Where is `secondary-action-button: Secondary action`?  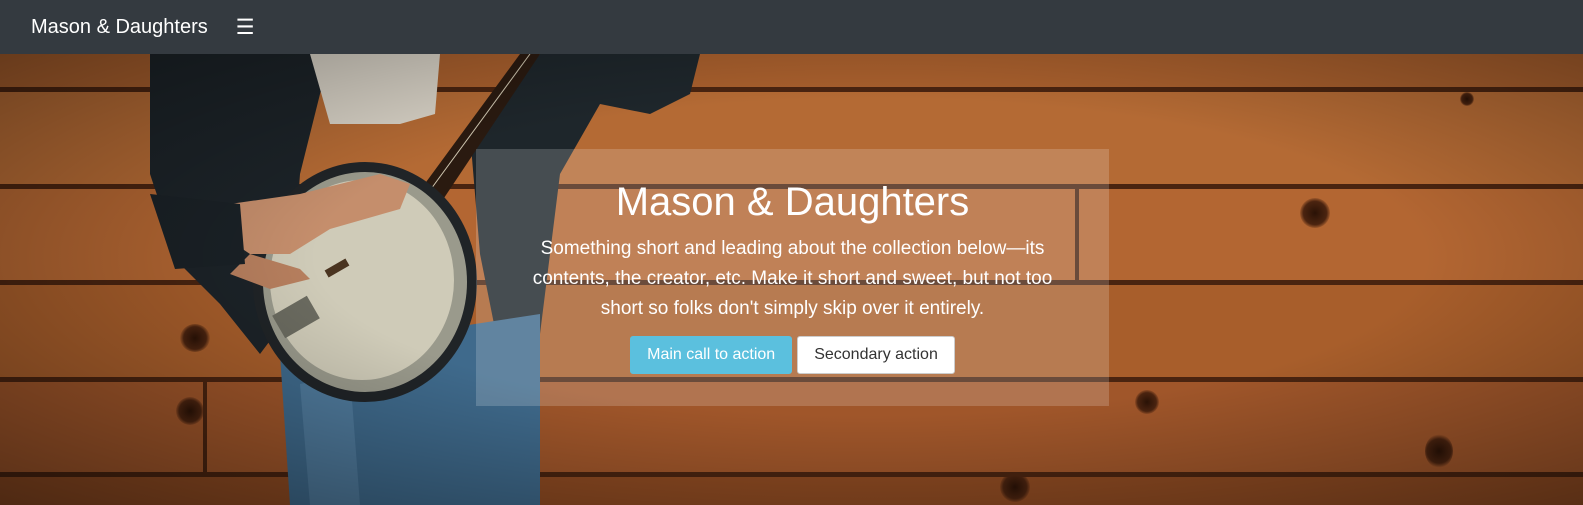 secondary-action-button: Secondary action is located at coordinates (876, 355).